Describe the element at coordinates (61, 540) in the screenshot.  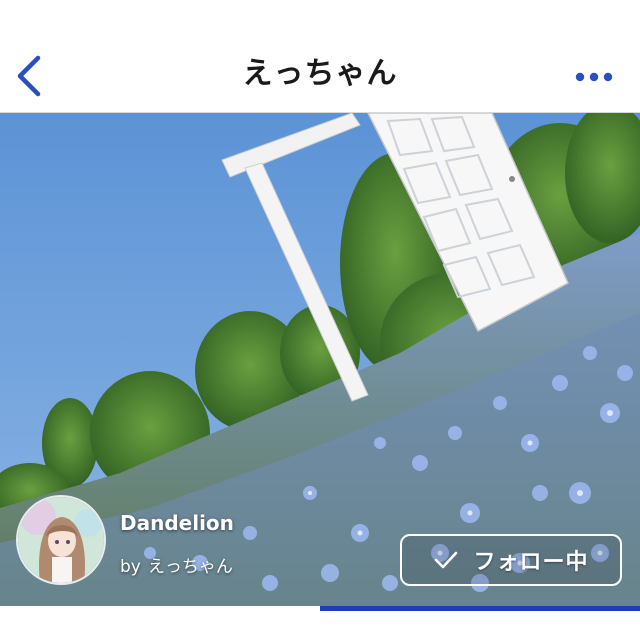
I see `avatar` at that location.